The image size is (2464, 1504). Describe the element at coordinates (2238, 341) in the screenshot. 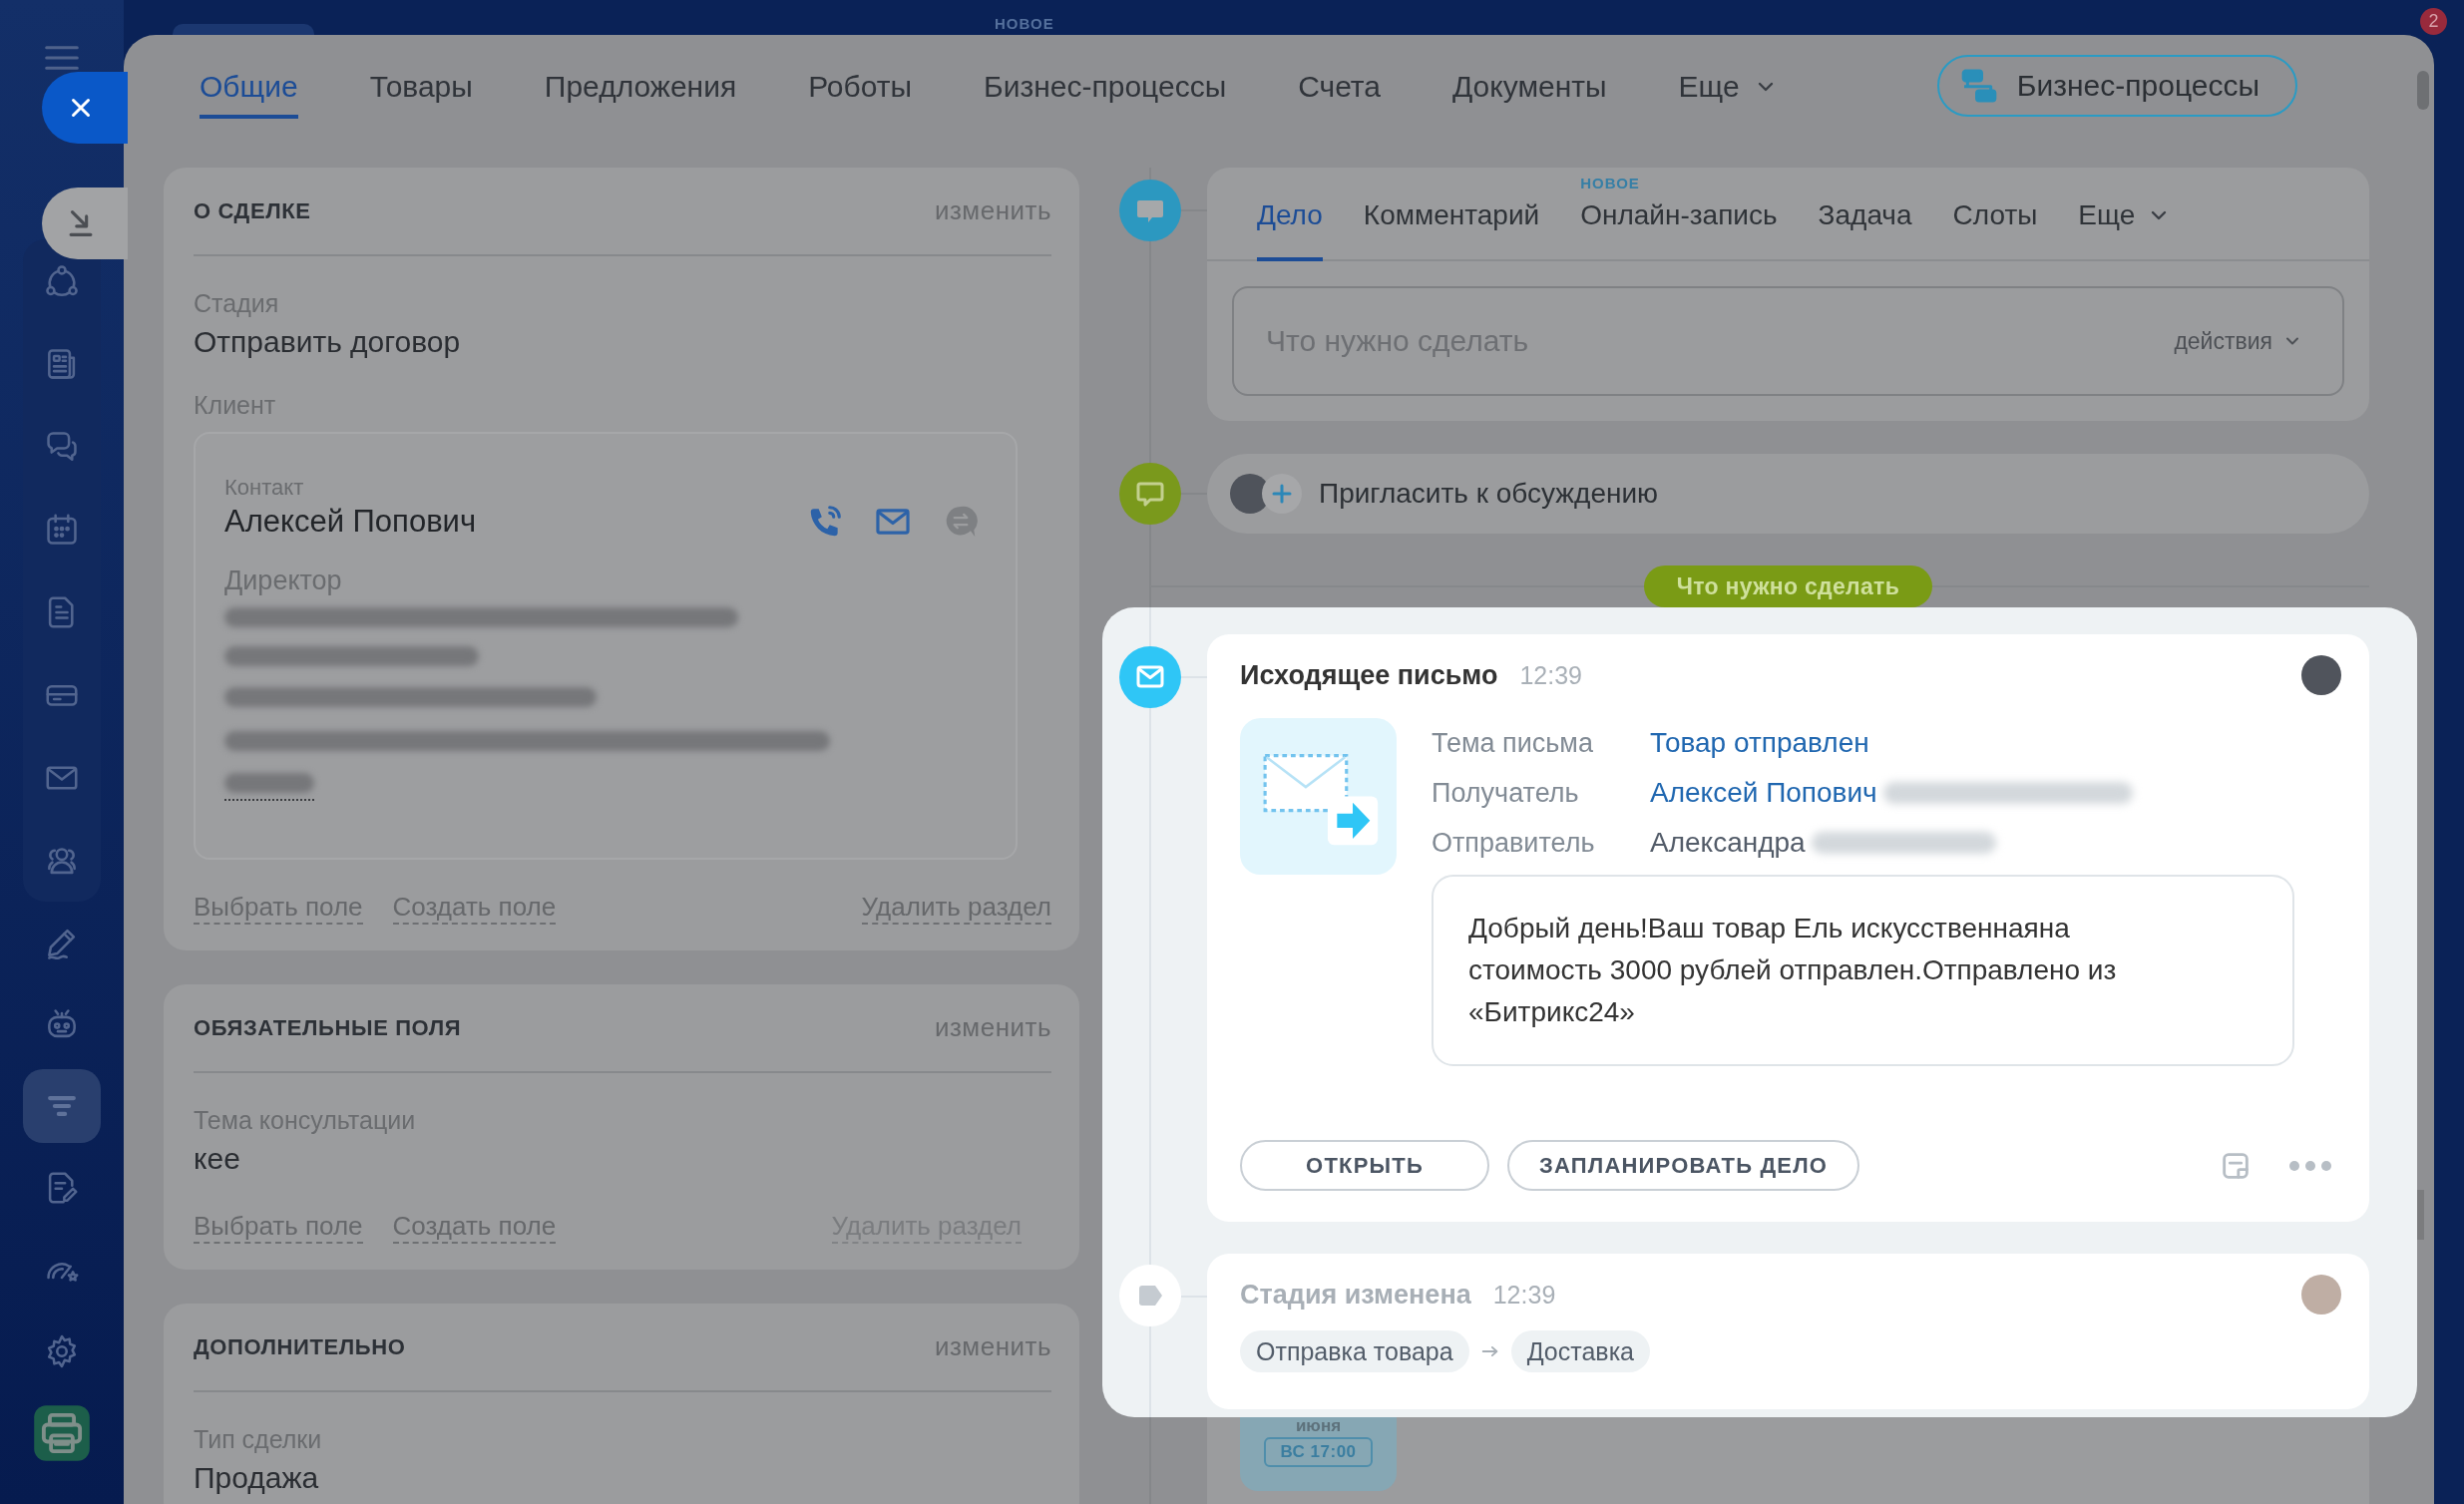

I see `actions-dropdown: действия` at that location.